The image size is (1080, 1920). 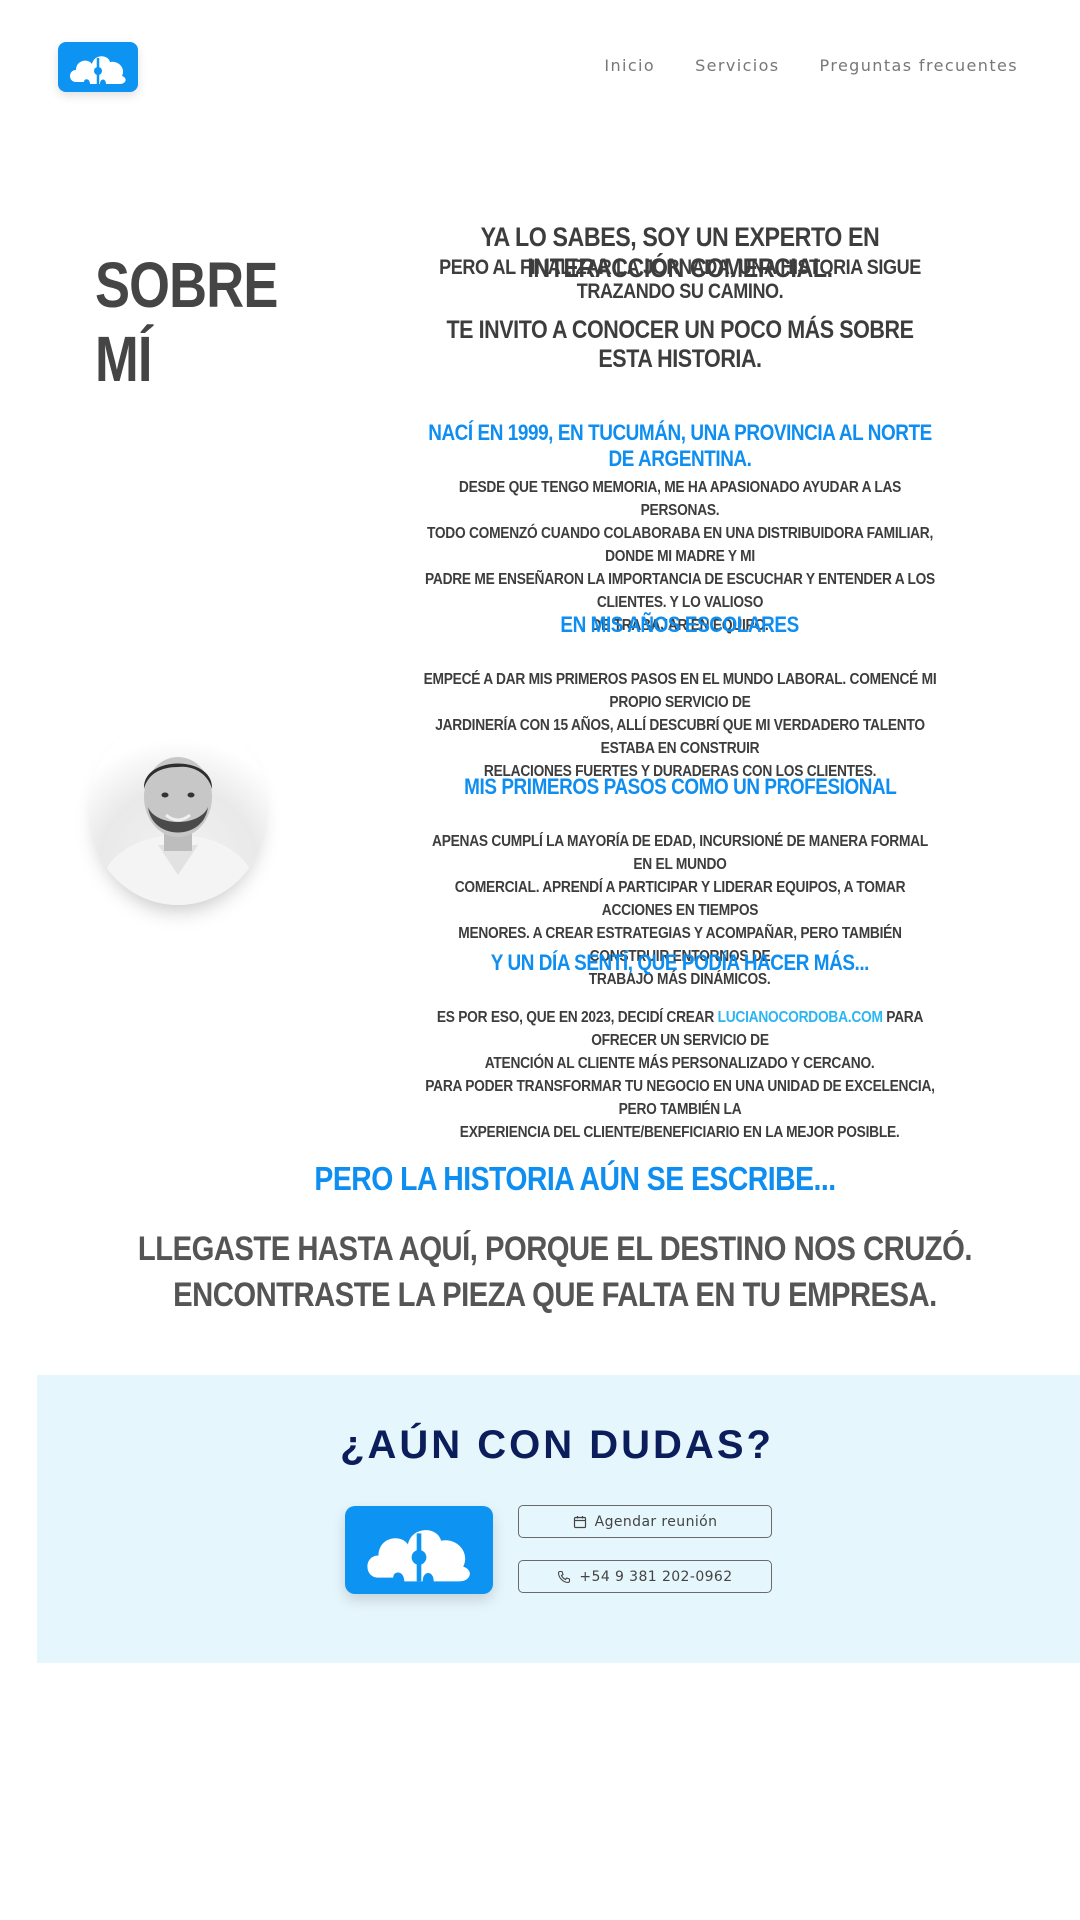 What do you see at coordinates (540, 65) in the screenshot?
I see `site-header: Inicio Servicios Preguntas frecuentes` at bounding box center [540, 65].